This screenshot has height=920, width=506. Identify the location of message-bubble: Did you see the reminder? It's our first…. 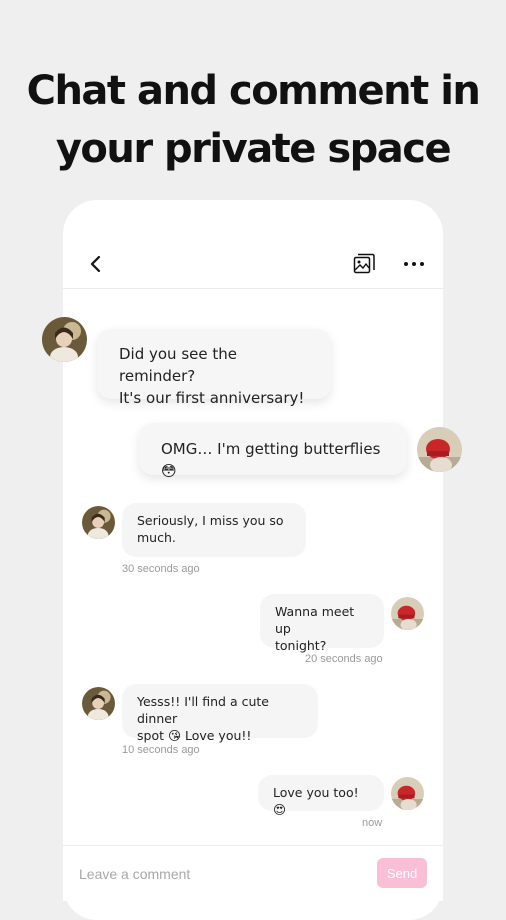
(214, 368).